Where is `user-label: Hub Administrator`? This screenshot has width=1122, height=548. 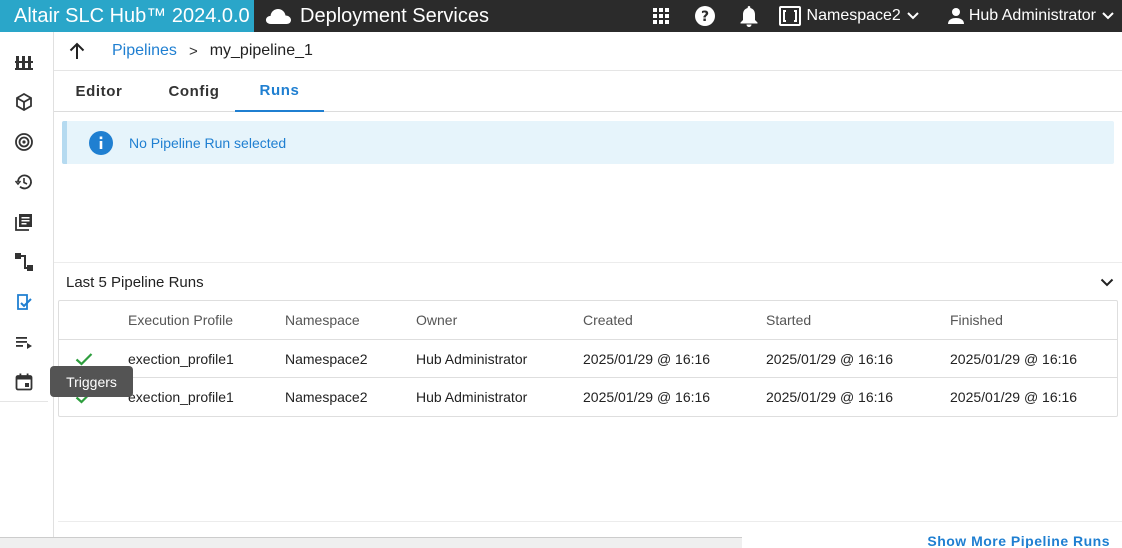
user-label: Hub Administrator is located at coordinates (1032, 15).